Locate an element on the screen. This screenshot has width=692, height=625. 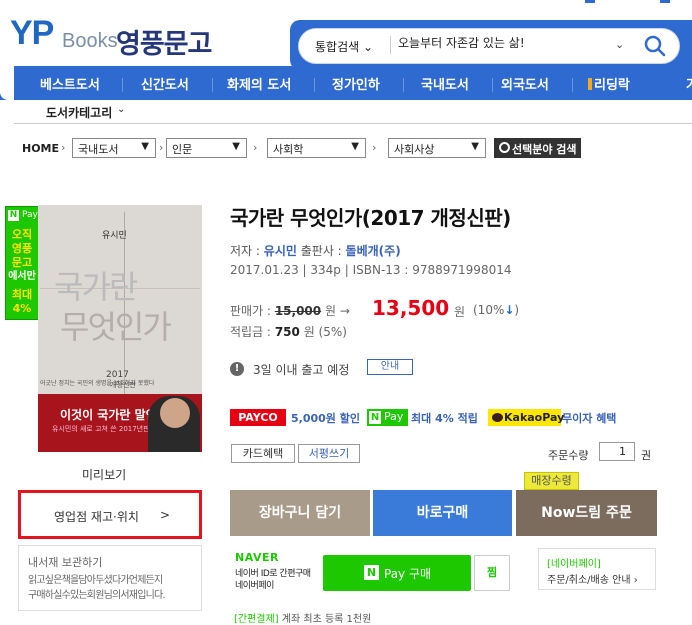
store-stock-label: 영업점 재고·위치 is located at coordinates (96, 517).